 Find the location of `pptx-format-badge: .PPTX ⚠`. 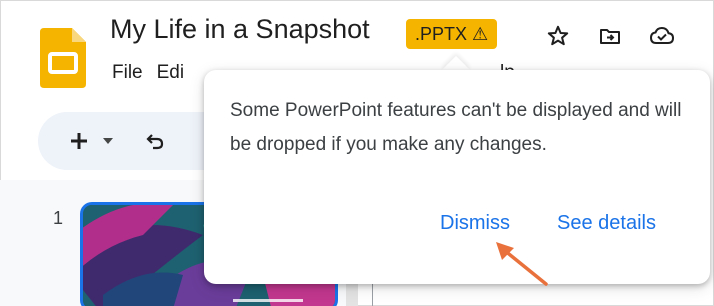

pptx-format-badge: .PPTX ⚠ is located at coordinates (452, 34).